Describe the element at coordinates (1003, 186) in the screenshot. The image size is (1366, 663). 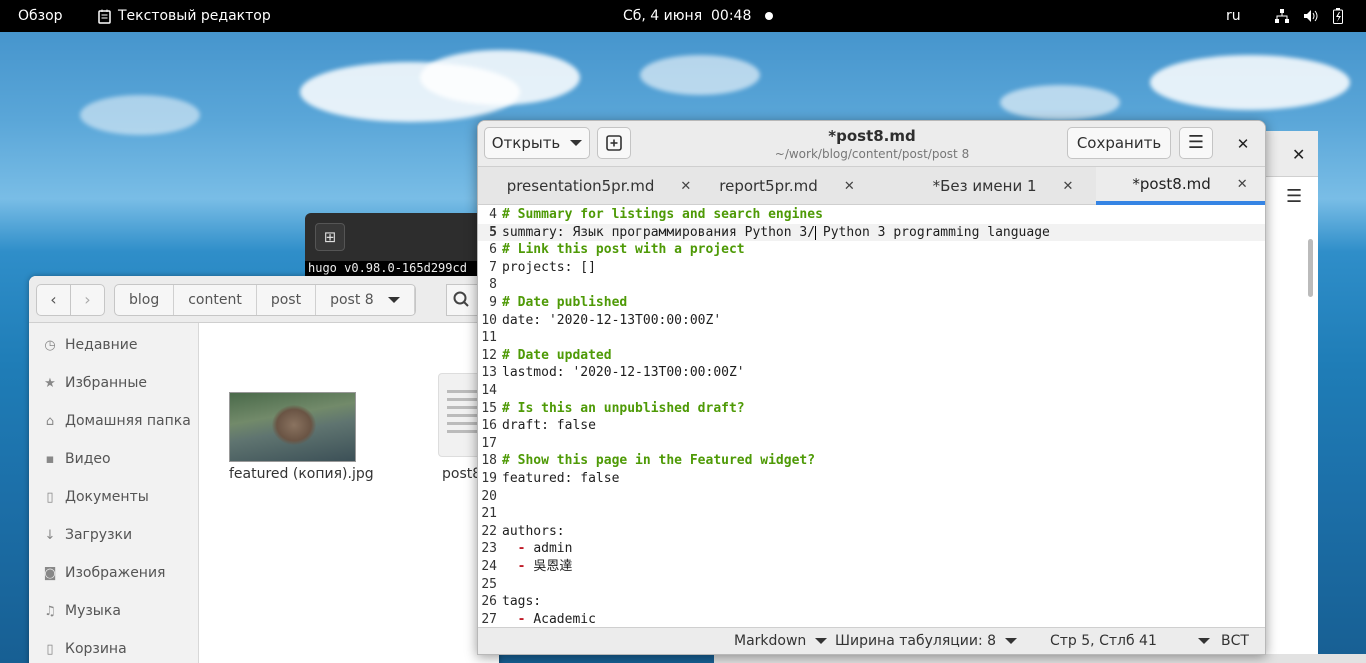
I see `tab: *Без имени 1 ✕` at that location.